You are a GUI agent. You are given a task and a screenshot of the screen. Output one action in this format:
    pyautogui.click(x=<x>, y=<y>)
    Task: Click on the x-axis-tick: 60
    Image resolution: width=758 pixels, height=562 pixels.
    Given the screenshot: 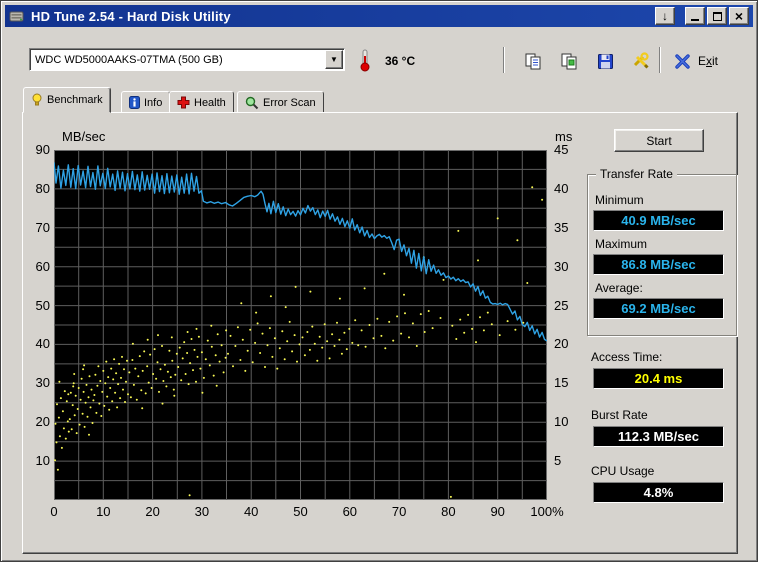 What is the action you would take?
    pyautogui.click(x=350, y=511)
    